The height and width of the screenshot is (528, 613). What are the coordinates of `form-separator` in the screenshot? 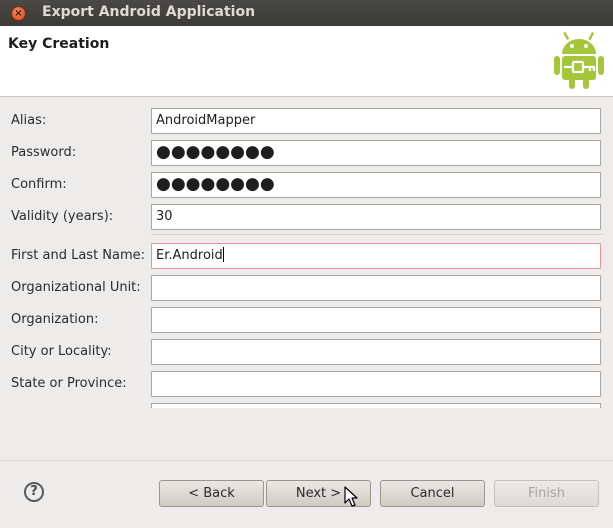 It's located at (377, 234).